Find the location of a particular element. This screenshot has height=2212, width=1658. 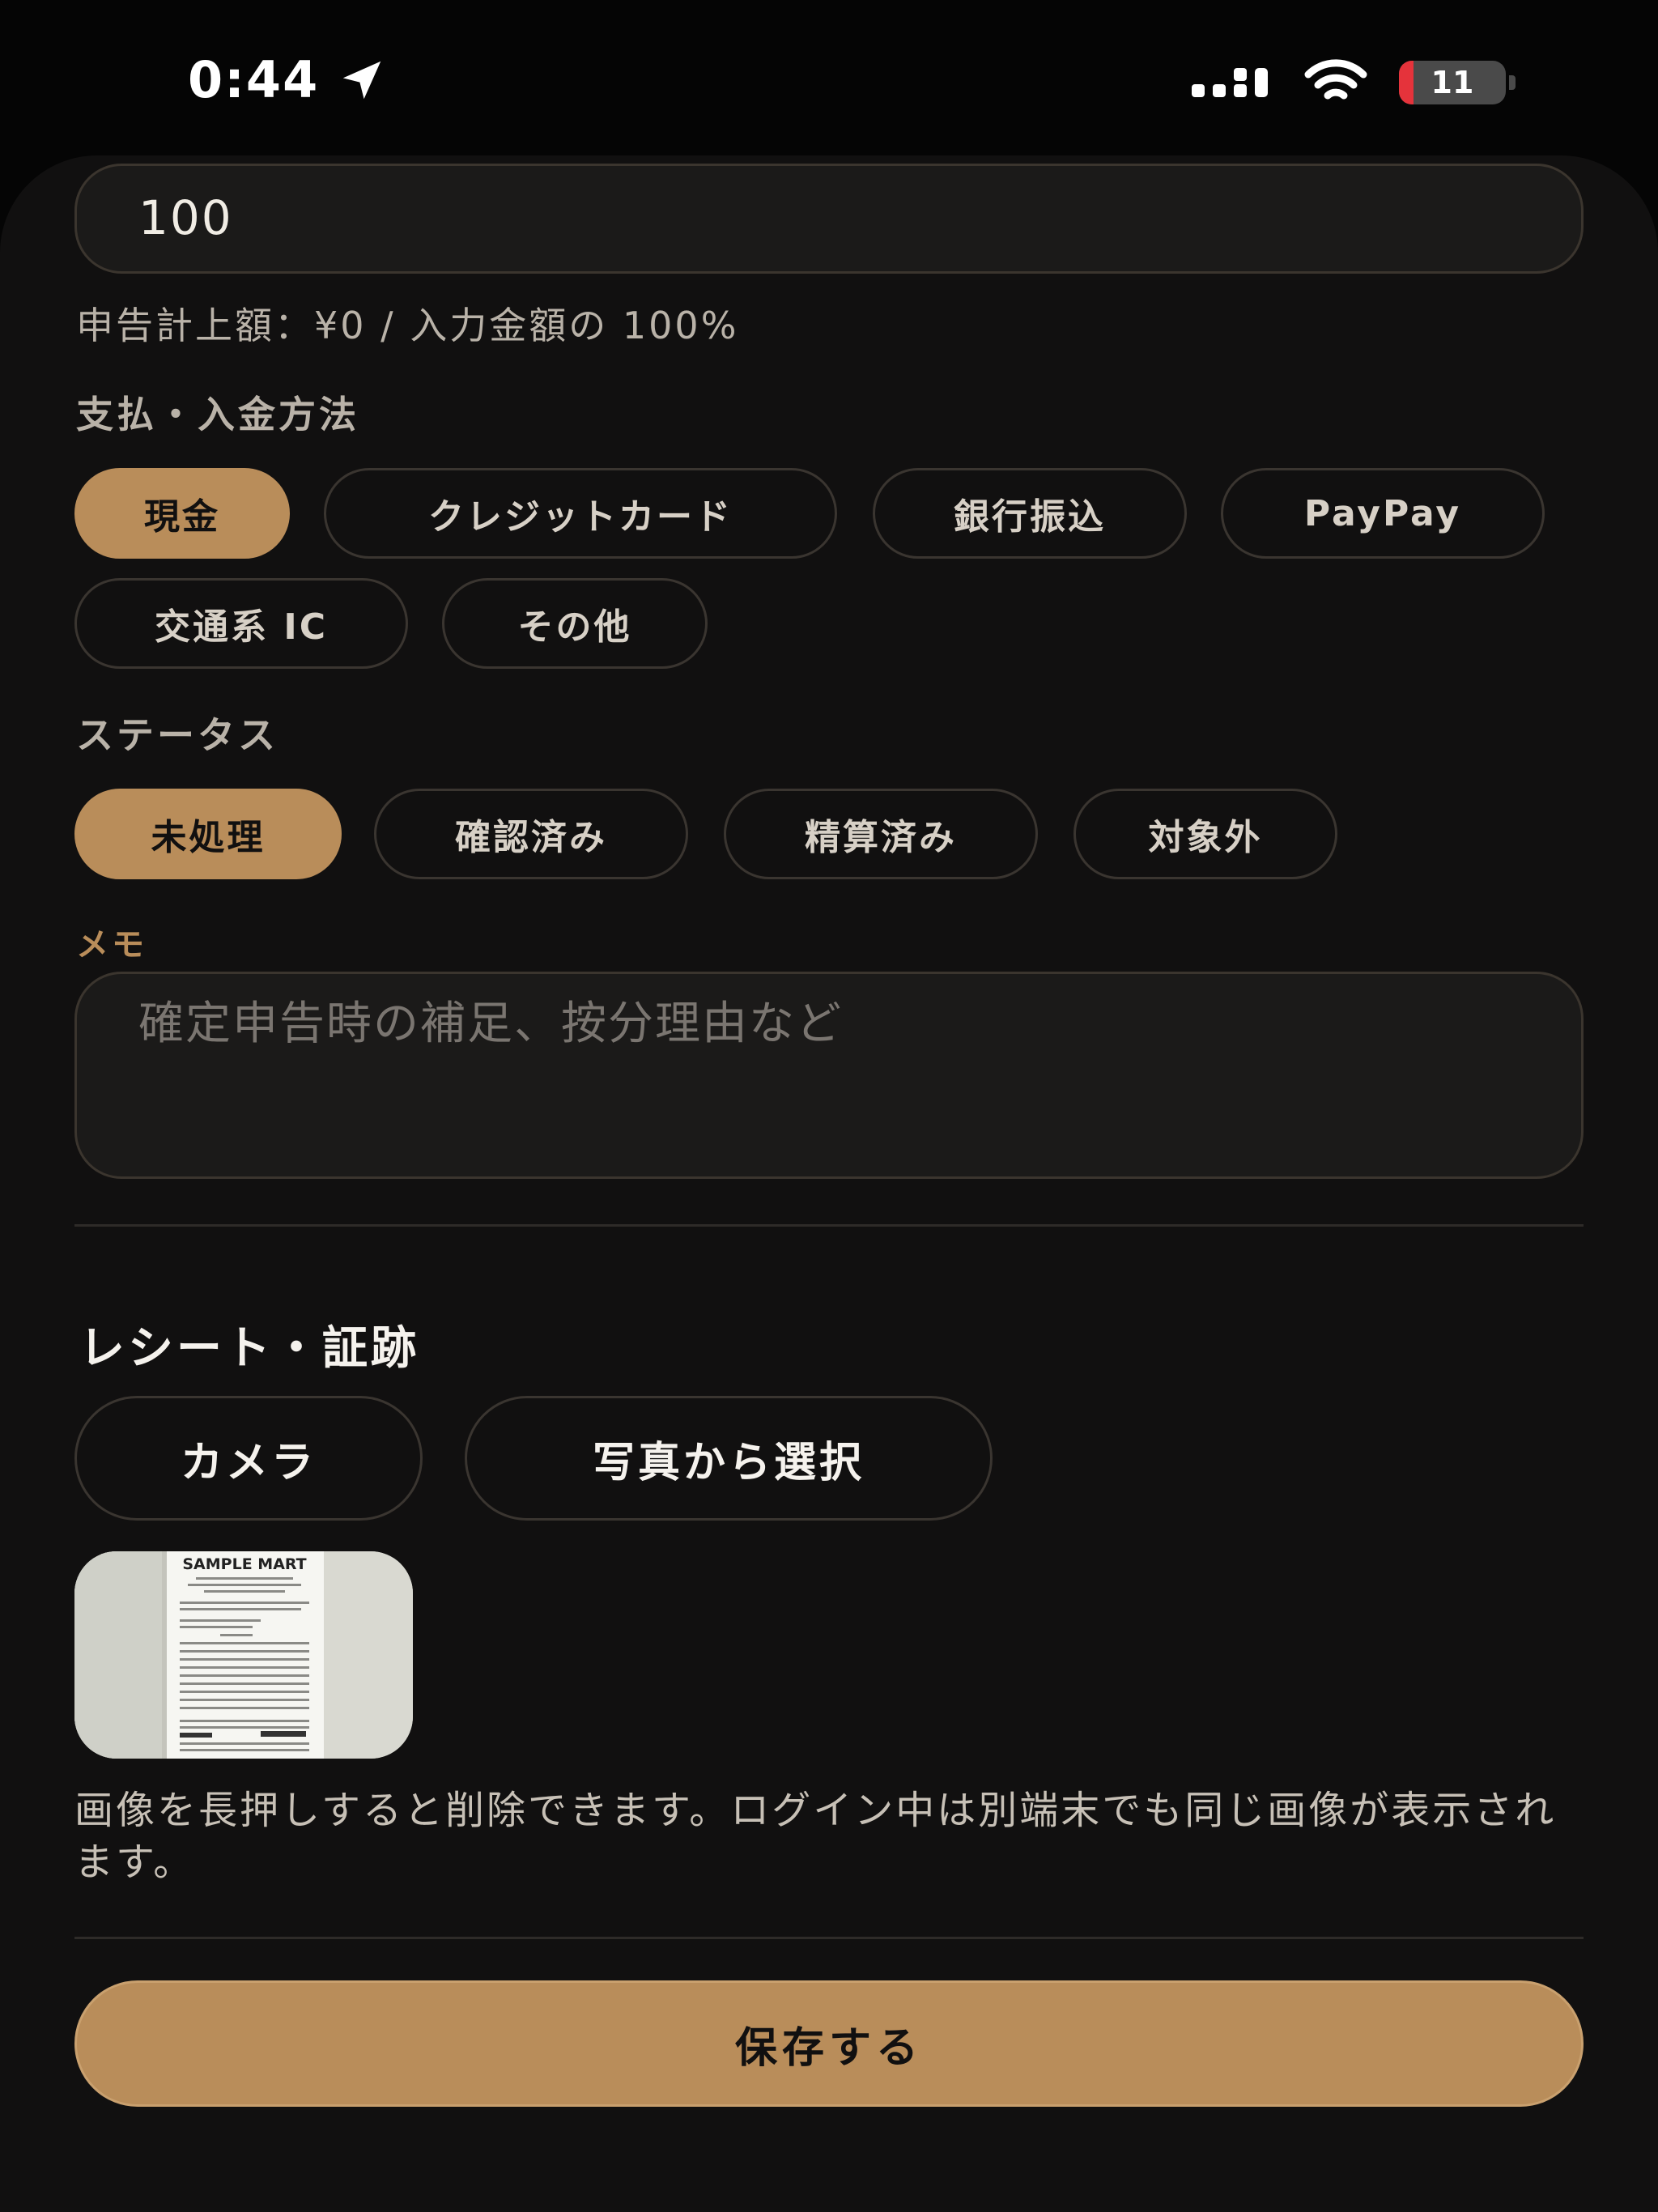

save-button: 保存する is located at coordinates (829, 2044).